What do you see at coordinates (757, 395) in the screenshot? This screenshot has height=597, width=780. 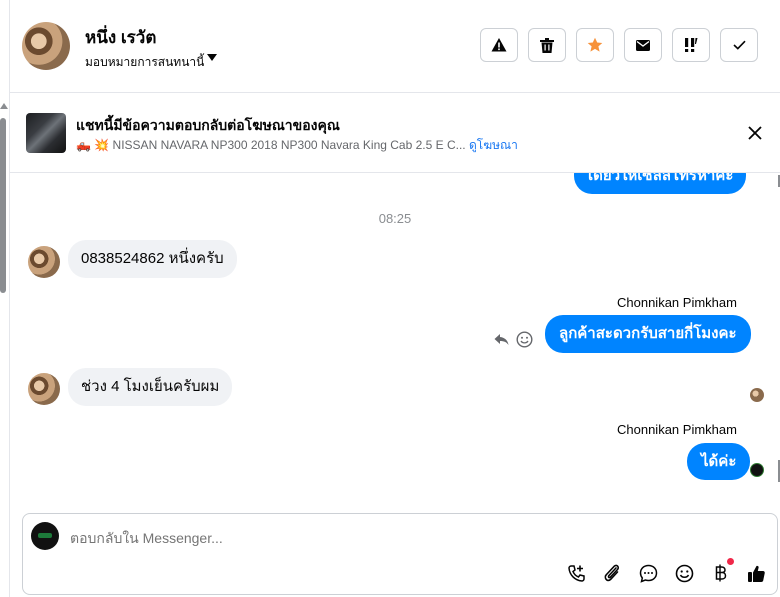 I see `seen-avatar` at bounding box center [757, 395].